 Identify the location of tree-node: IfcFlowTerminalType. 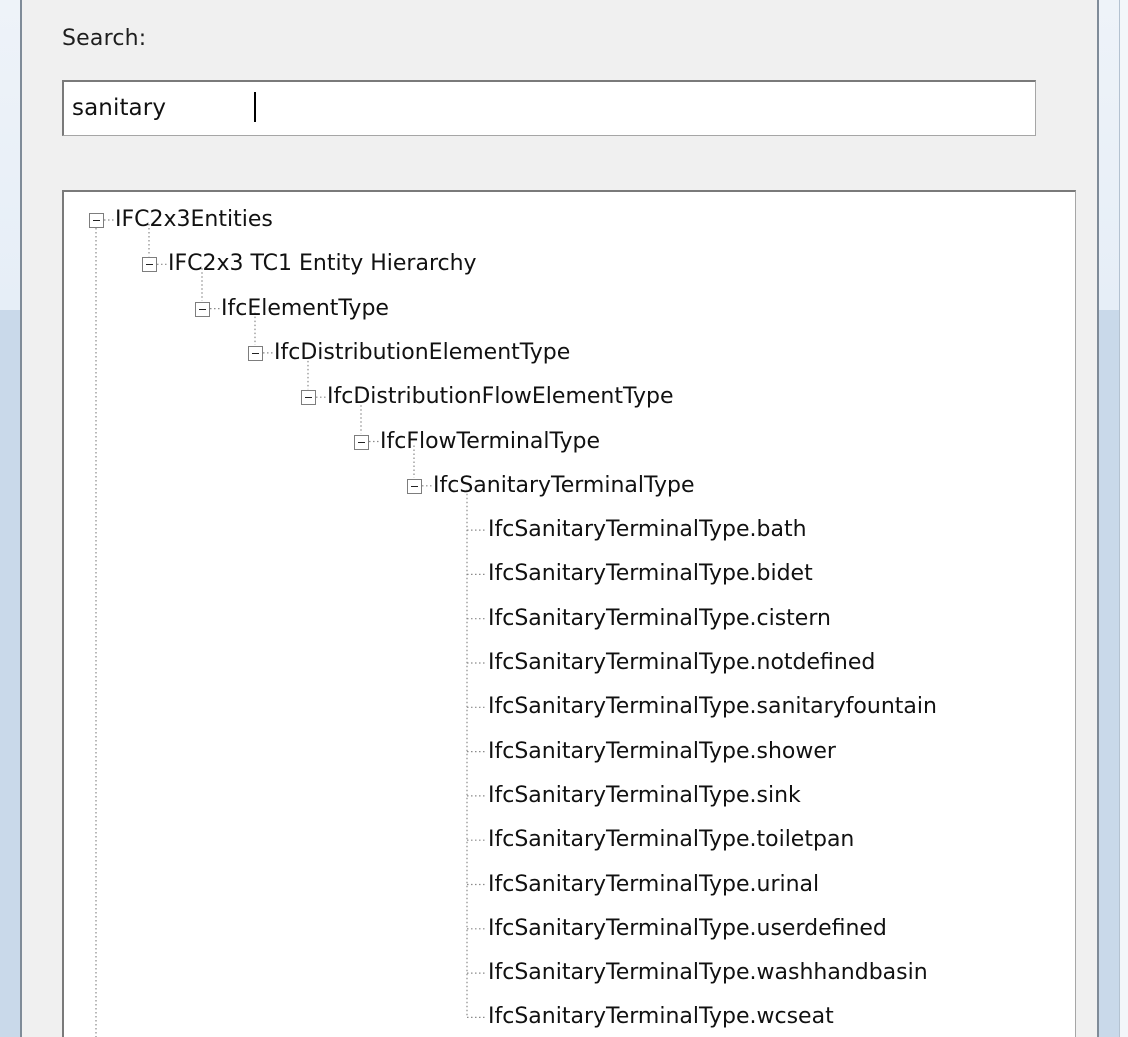
(490, 442).